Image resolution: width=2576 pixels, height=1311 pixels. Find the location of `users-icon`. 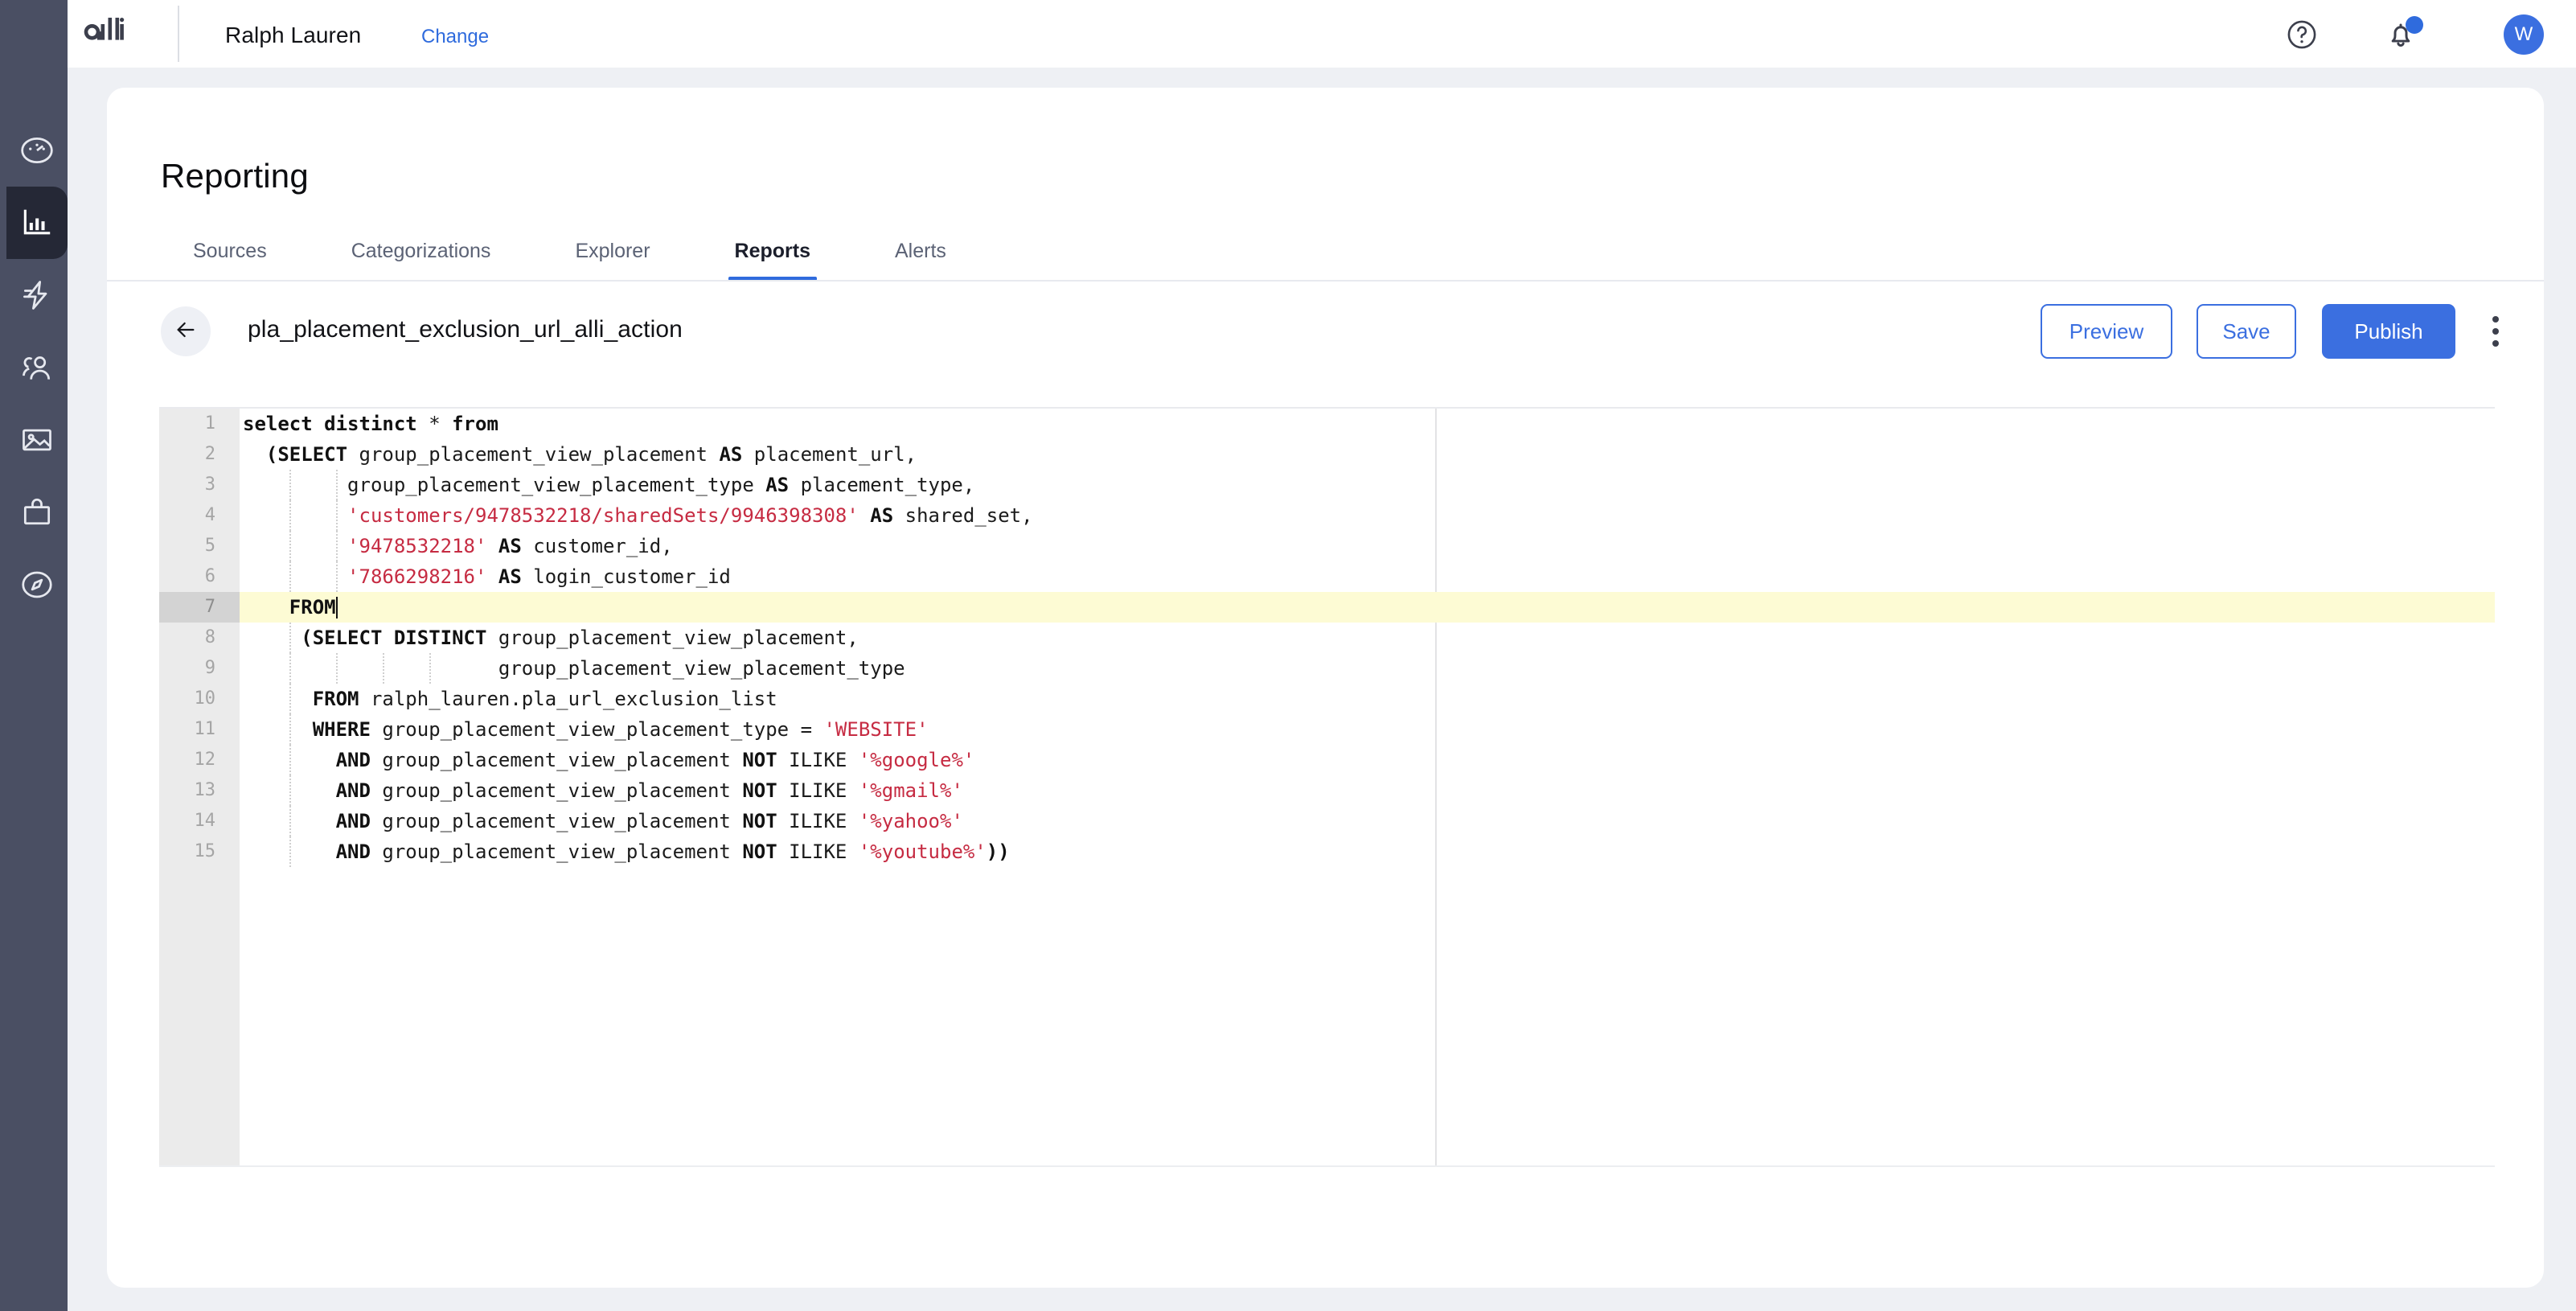

users-icon is located at coordinates (37, 367).